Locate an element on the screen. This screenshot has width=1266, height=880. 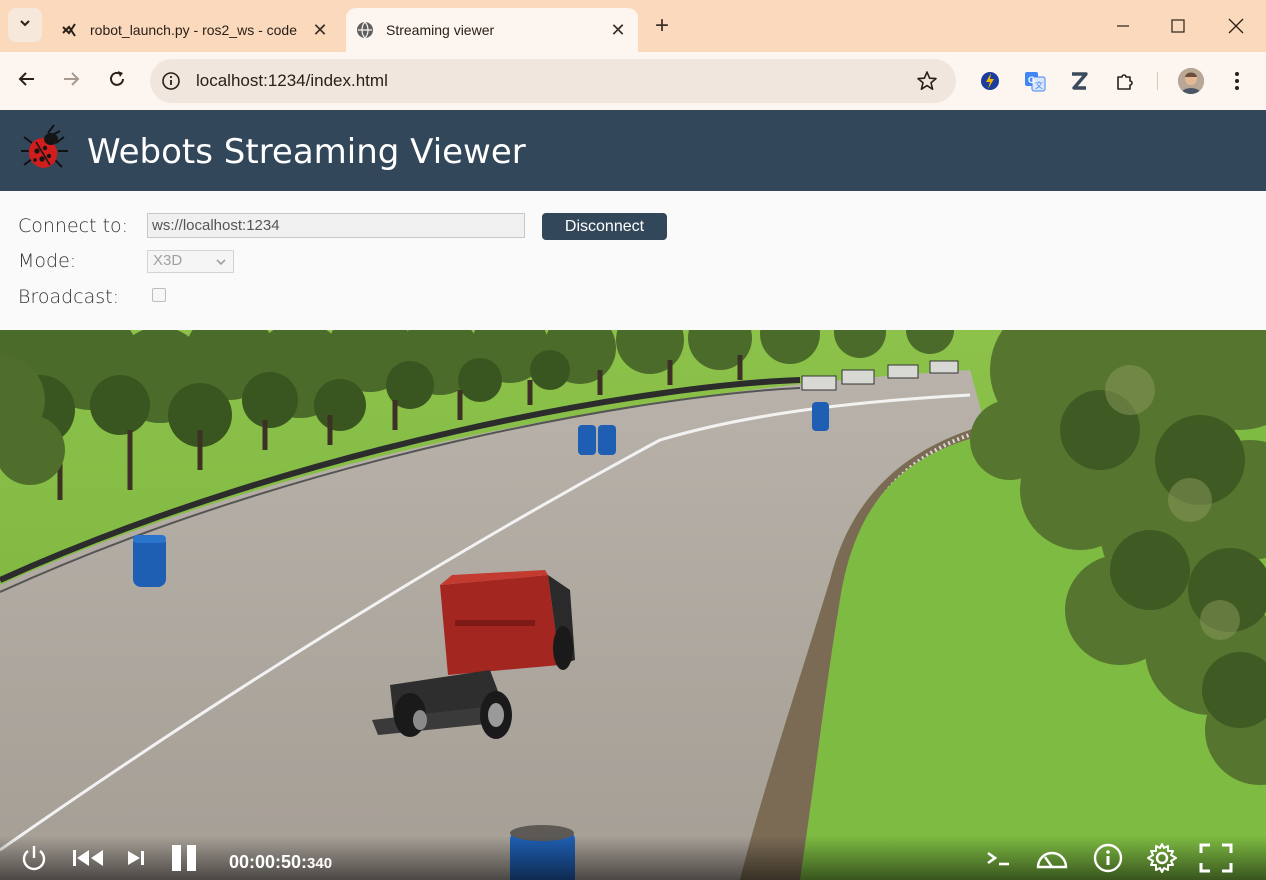
mode-select-value: X3D is located at coordinates (168, 260).